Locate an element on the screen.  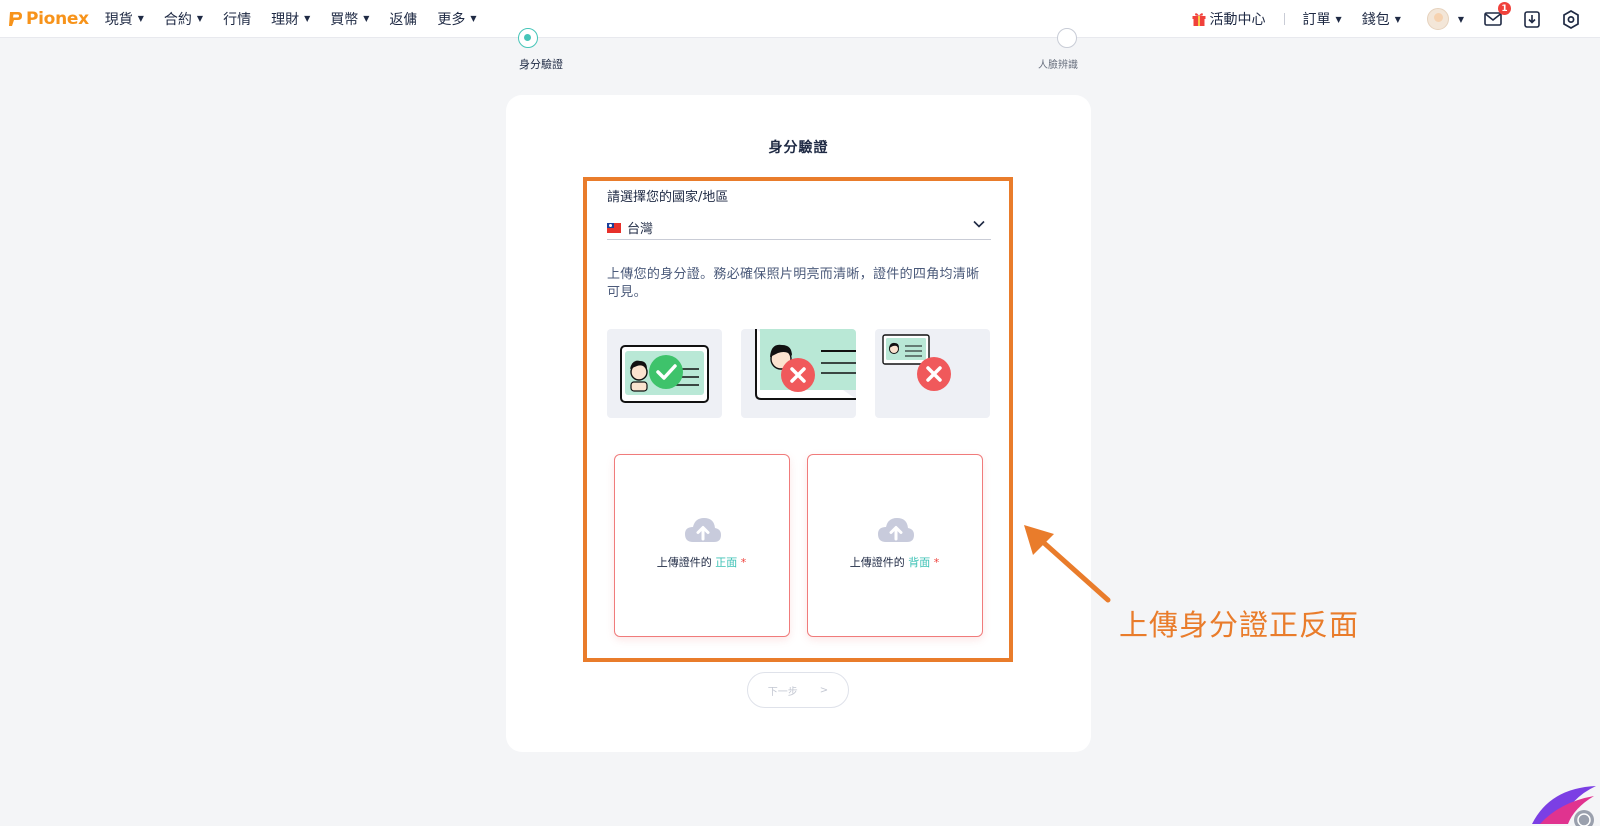
activity-center-link: 活動中心 is located at coordinates (1228, 19).